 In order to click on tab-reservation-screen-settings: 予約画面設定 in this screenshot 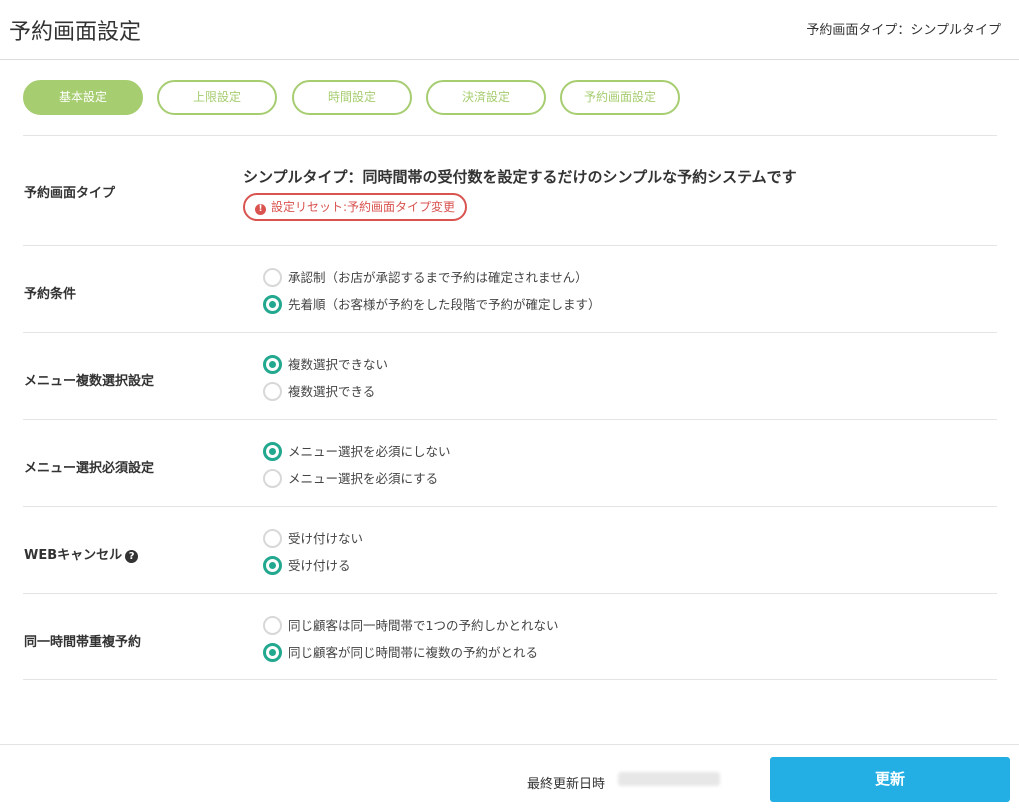, I will do `click(620, 97)`.